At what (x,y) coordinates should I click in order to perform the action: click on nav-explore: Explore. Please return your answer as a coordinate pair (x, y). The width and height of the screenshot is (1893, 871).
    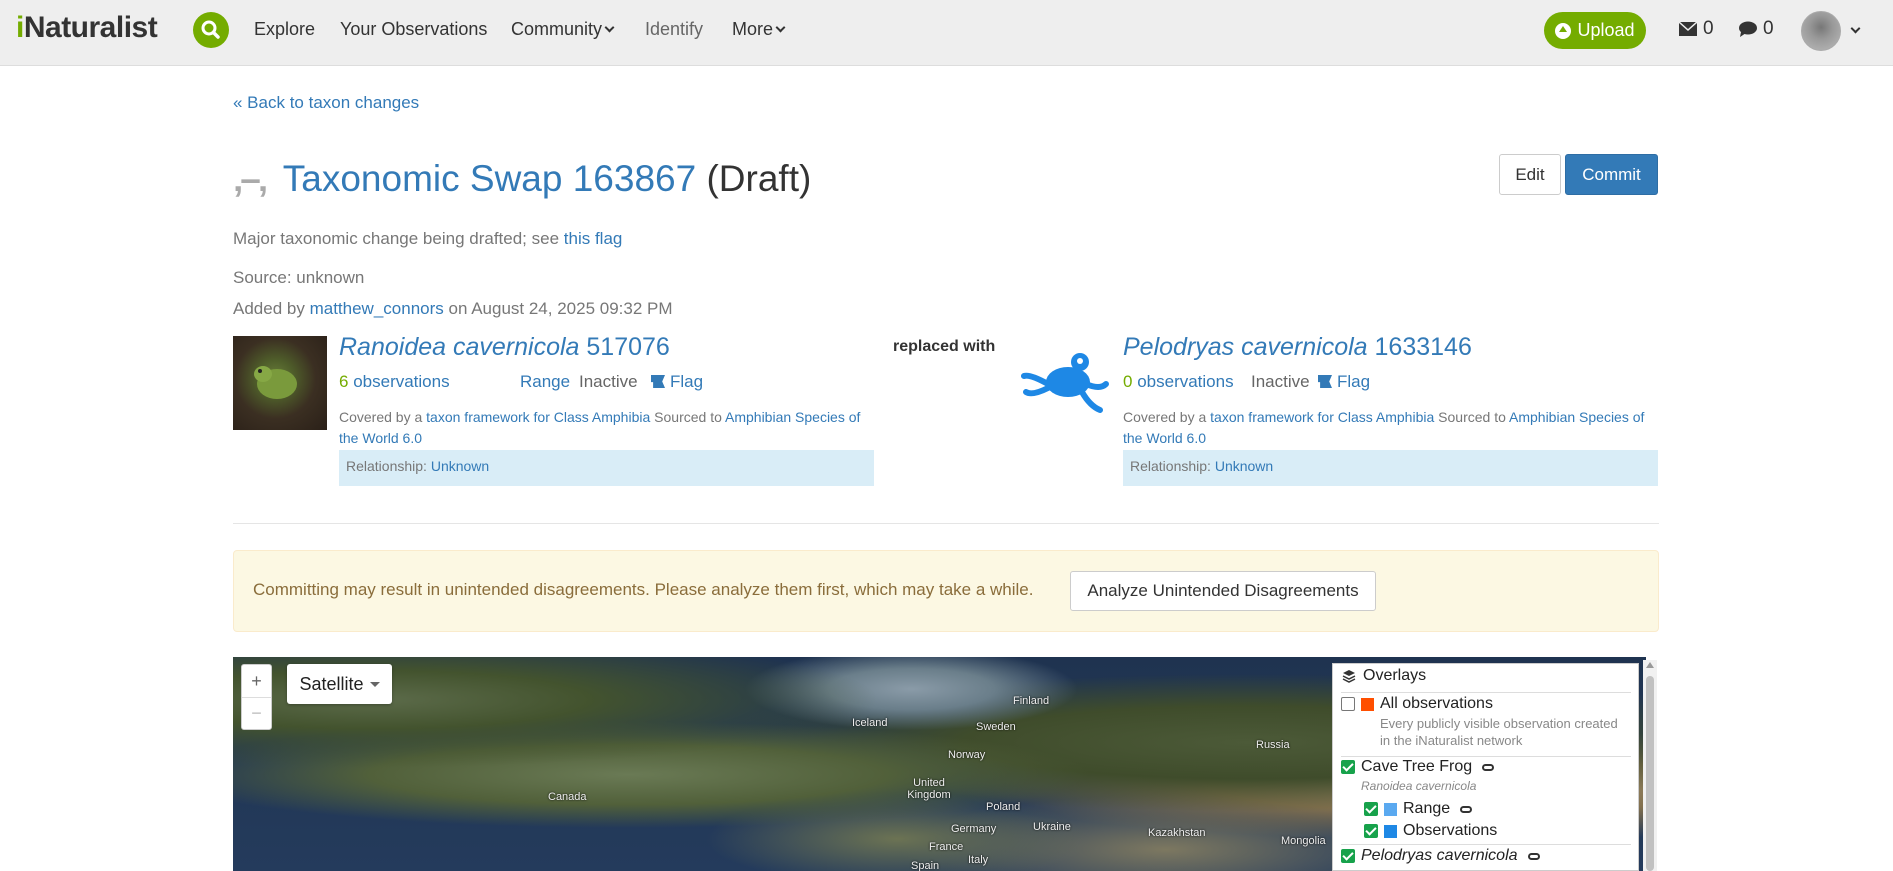
    Looking at the image, I should click on (284, 29).